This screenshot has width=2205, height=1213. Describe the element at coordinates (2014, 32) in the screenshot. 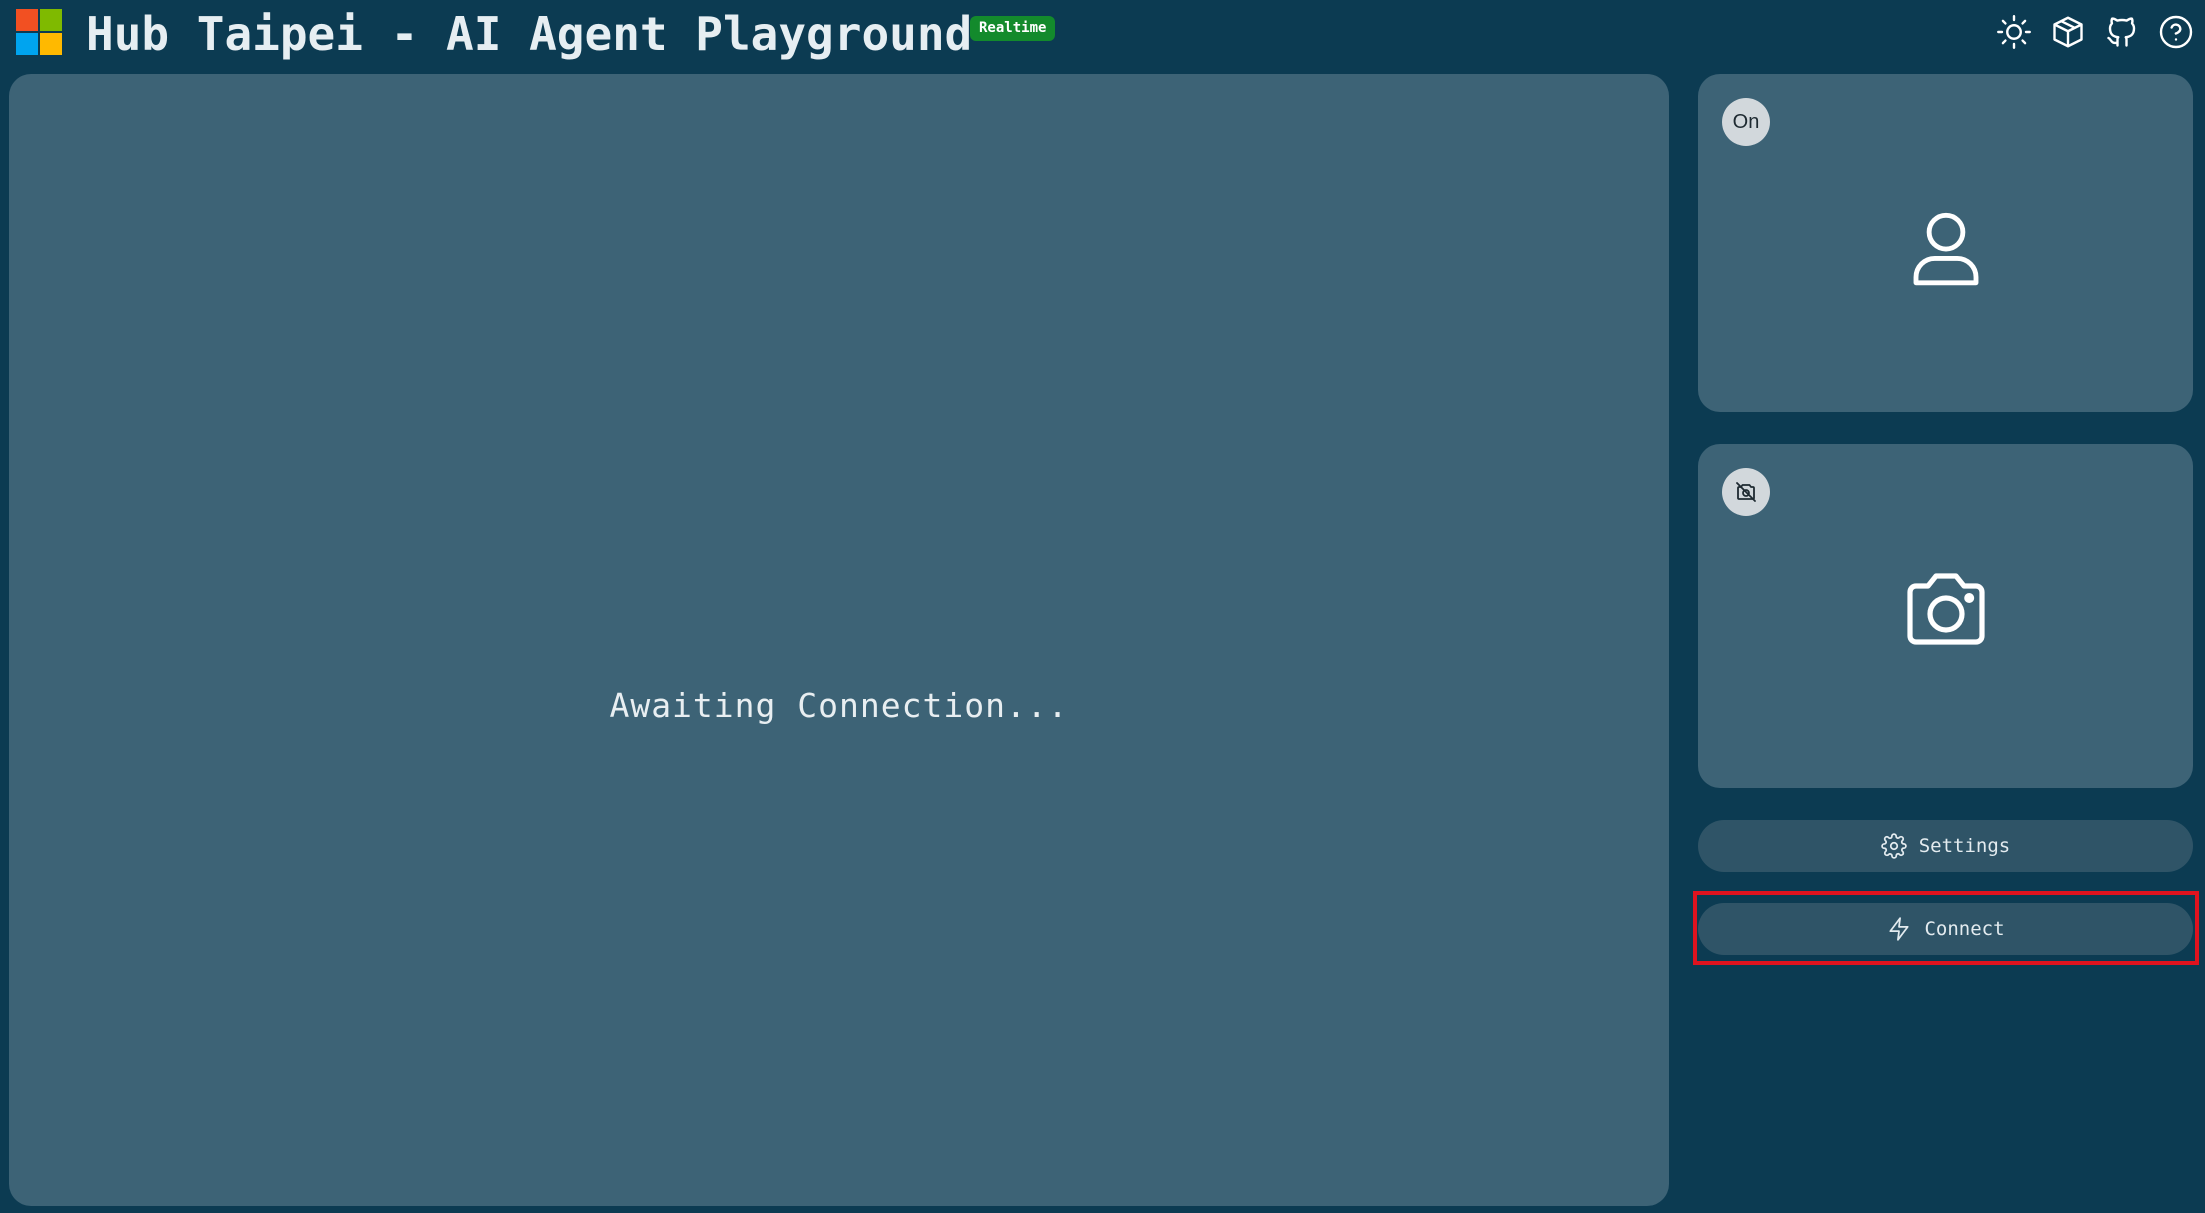

I see `sun-icon` at that location.